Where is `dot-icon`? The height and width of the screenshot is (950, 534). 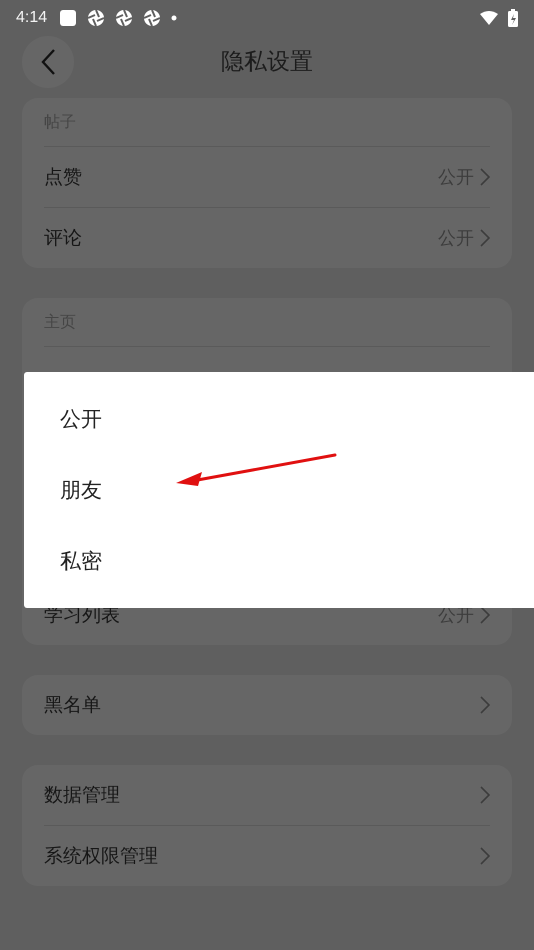
dot-icon is located at coordinates (174, 18).